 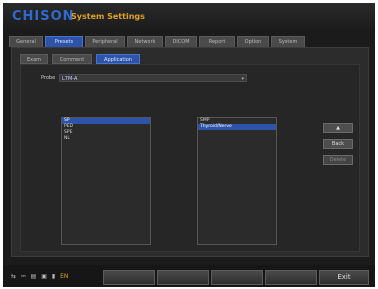 I want to click on subtab-application: Application, so click(x=118, y=59).